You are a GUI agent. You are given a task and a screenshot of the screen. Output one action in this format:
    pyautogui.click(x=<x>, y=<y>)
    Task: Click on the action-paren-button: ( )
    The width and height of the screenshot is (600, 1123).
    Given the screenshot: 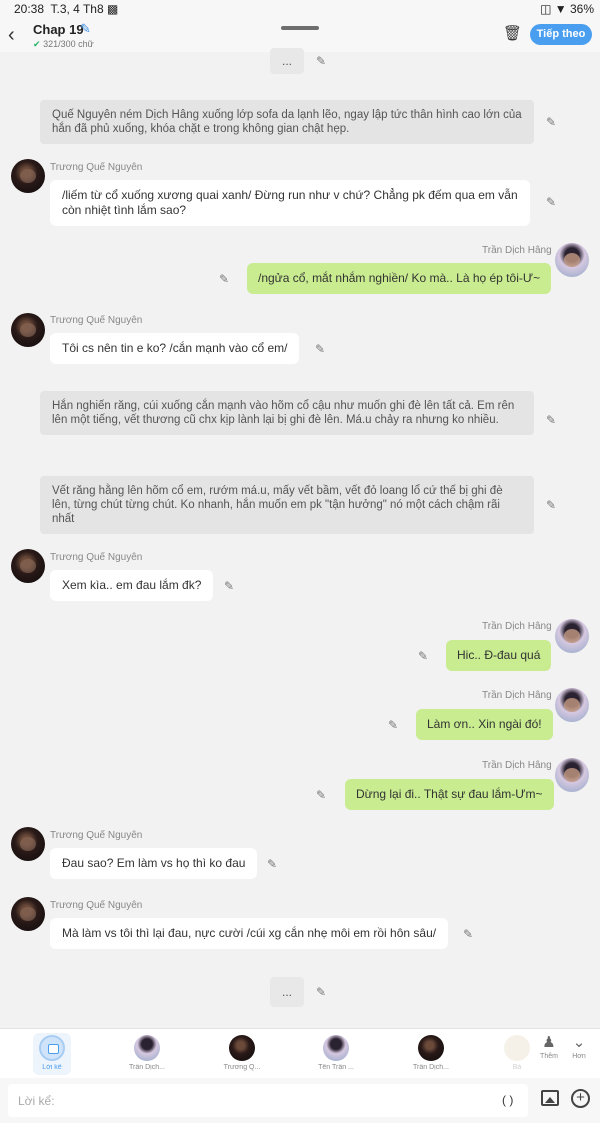 What is the action you would take?
    pyautogui.click(x=507, y=1100)
    